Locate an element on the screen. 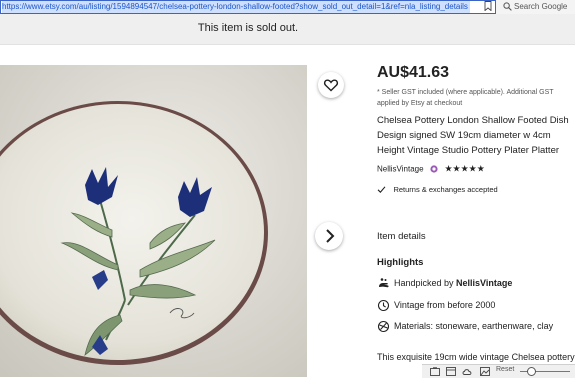  favorite-button is located at coordinates (331, 85).